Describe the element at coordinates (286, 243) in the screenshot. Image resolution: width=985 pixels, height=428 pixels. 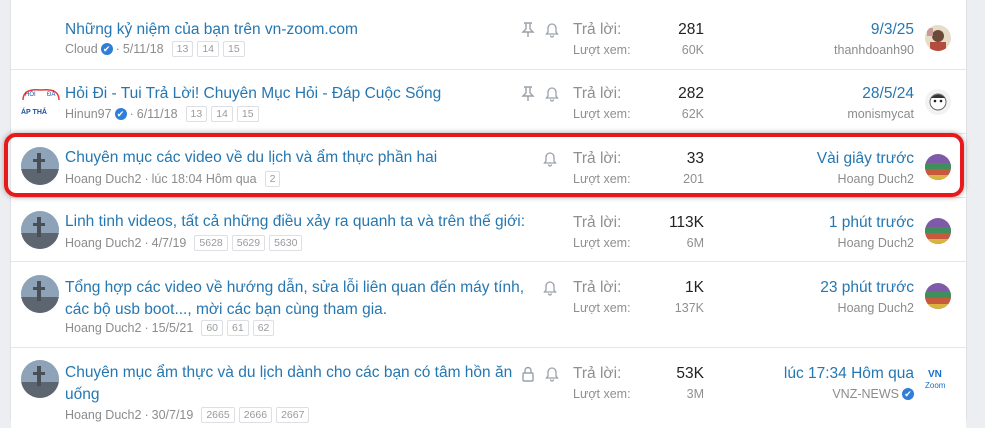
I see `page-link: 5630` at that location.